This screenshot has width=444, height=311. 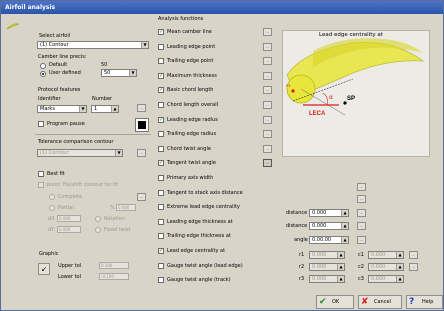 What do you see at coordinates (222, 7) in the screenshot?
I see `window-title: Airfoil analysis` at bounding box center [222, 7].